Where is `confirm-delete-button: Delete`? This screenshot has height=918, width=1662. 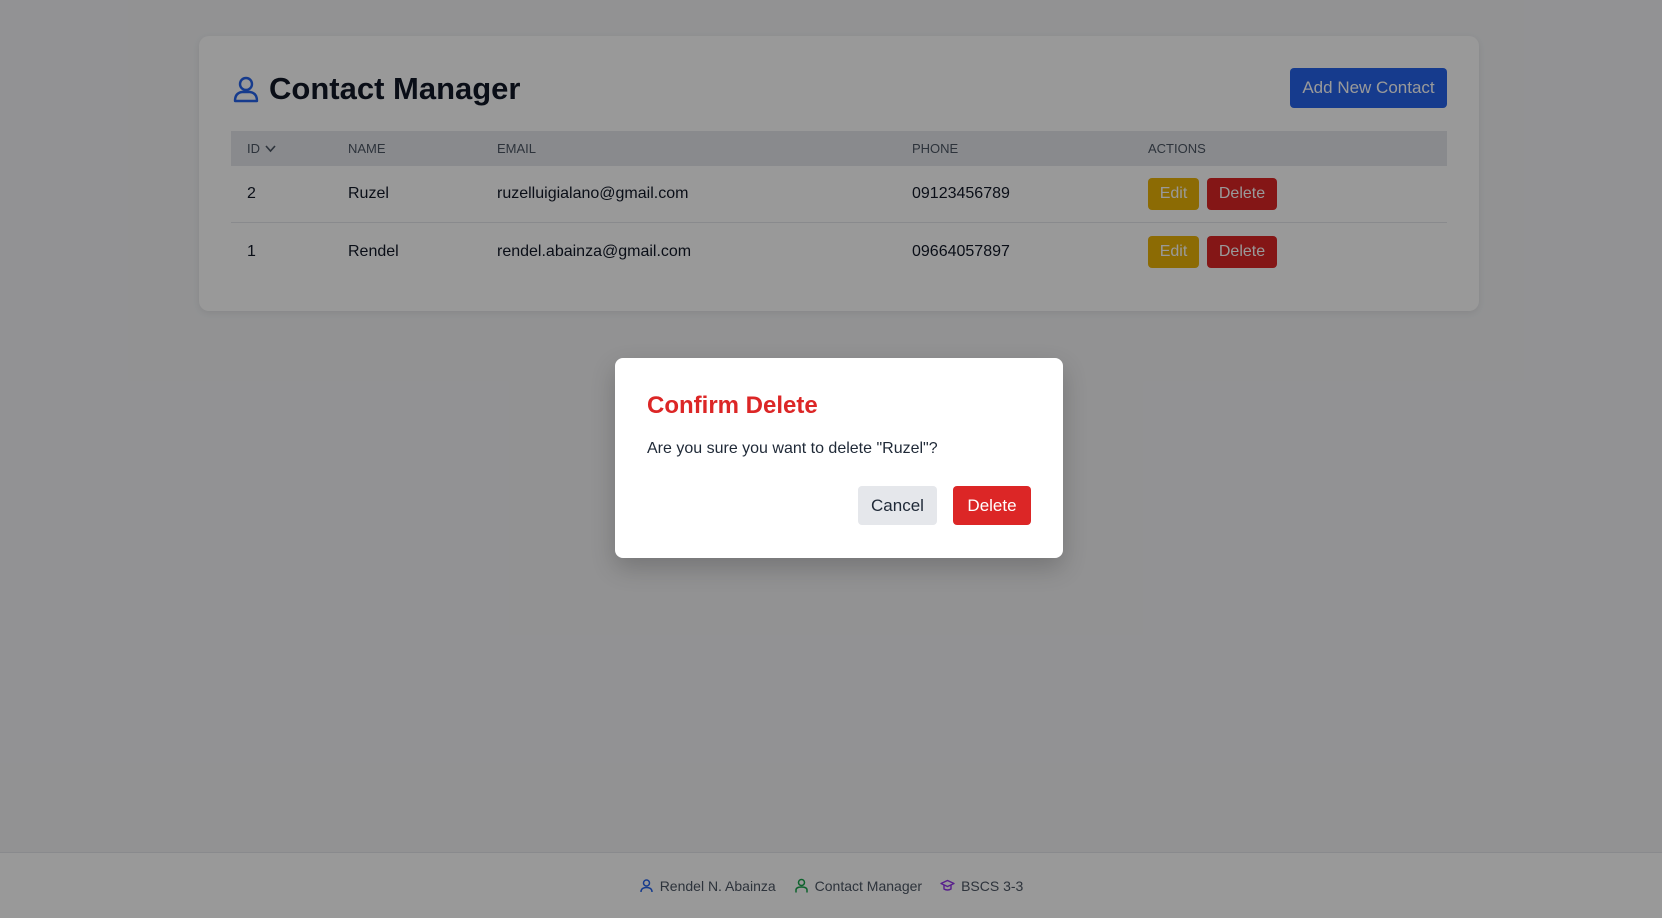 confirm-delete-button: Delete is located at coordinates (992, 505).